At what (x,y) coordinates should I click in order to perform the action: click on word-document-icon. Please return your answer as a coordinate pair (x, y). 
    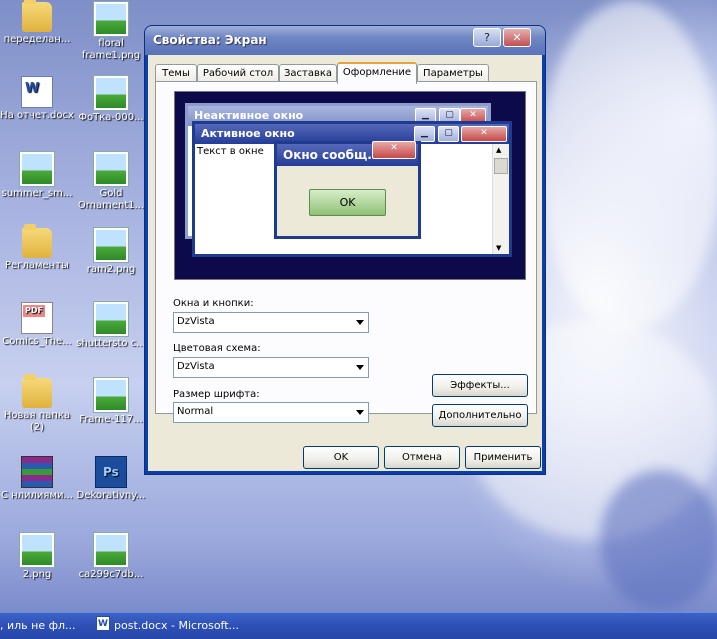
    Looking at the image, I should click on (37, 92).